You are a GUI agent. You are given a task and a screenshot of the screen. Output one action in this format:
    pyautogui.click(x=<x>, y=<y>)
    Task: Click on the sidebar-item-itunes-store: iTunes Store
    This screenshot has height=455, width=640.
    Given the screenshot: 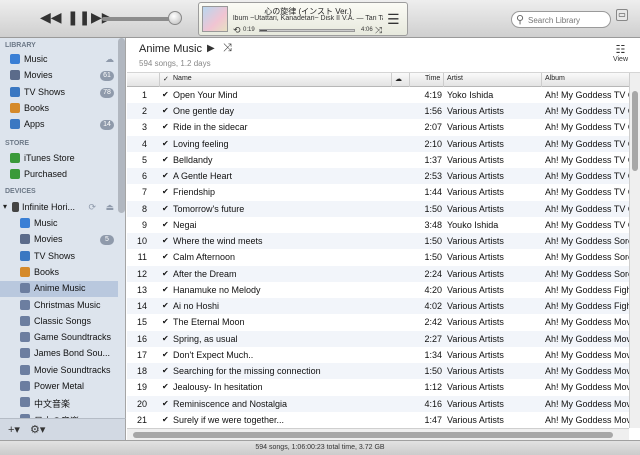 What is the action you would take?
    pyautogui.click(x=59, y=159)
    